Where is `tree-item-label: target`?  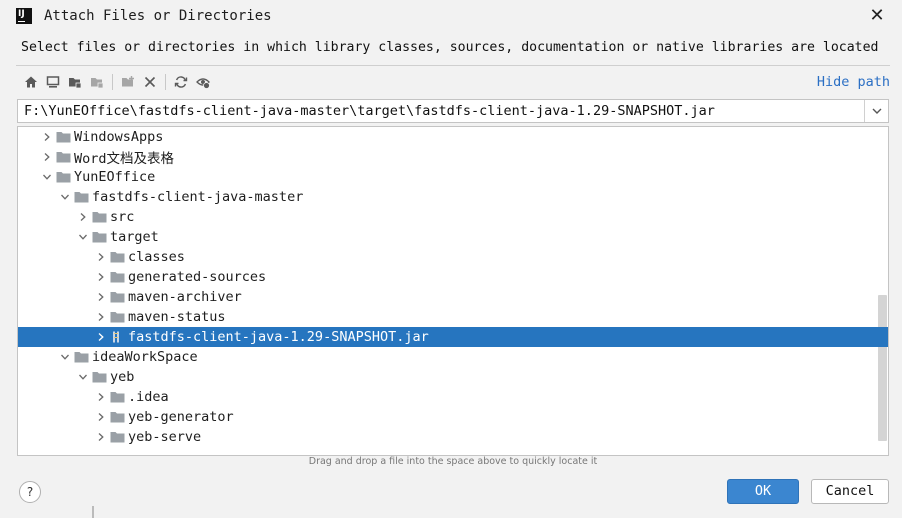 tree-item-label: target is located at coordinates (134, 237).